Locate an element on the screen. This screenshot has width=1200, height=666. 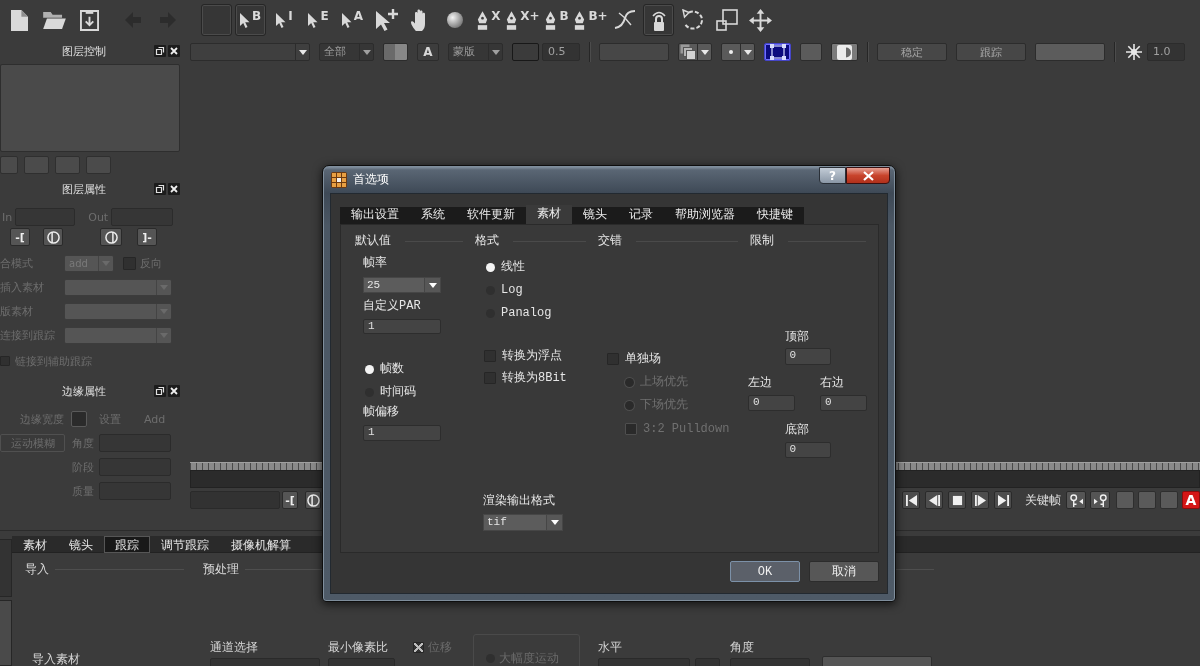
caret-icon is located at coordinates (747, 52).